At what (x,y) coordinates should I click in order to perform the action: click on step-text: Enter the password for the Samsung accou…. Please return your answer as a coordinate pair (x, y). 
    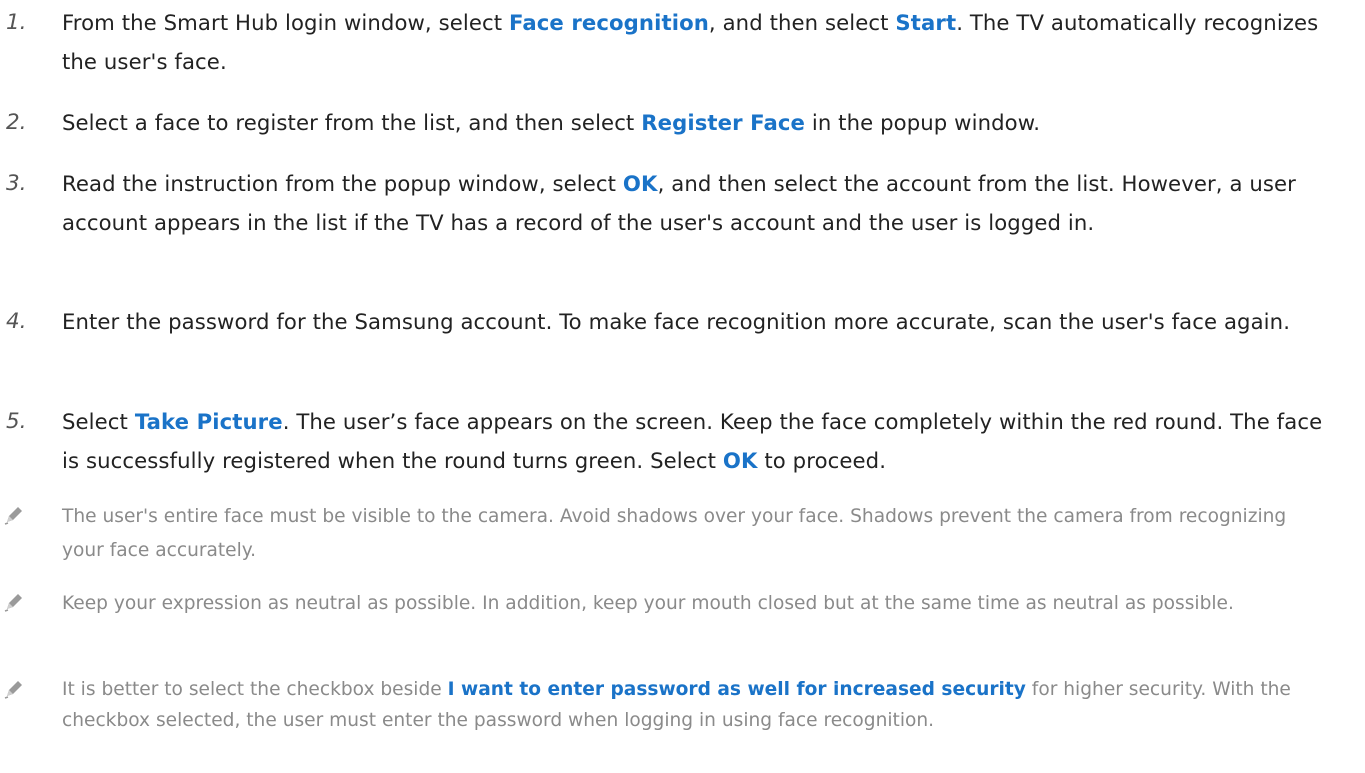
    Looking at the image, I should click on (701, 321).